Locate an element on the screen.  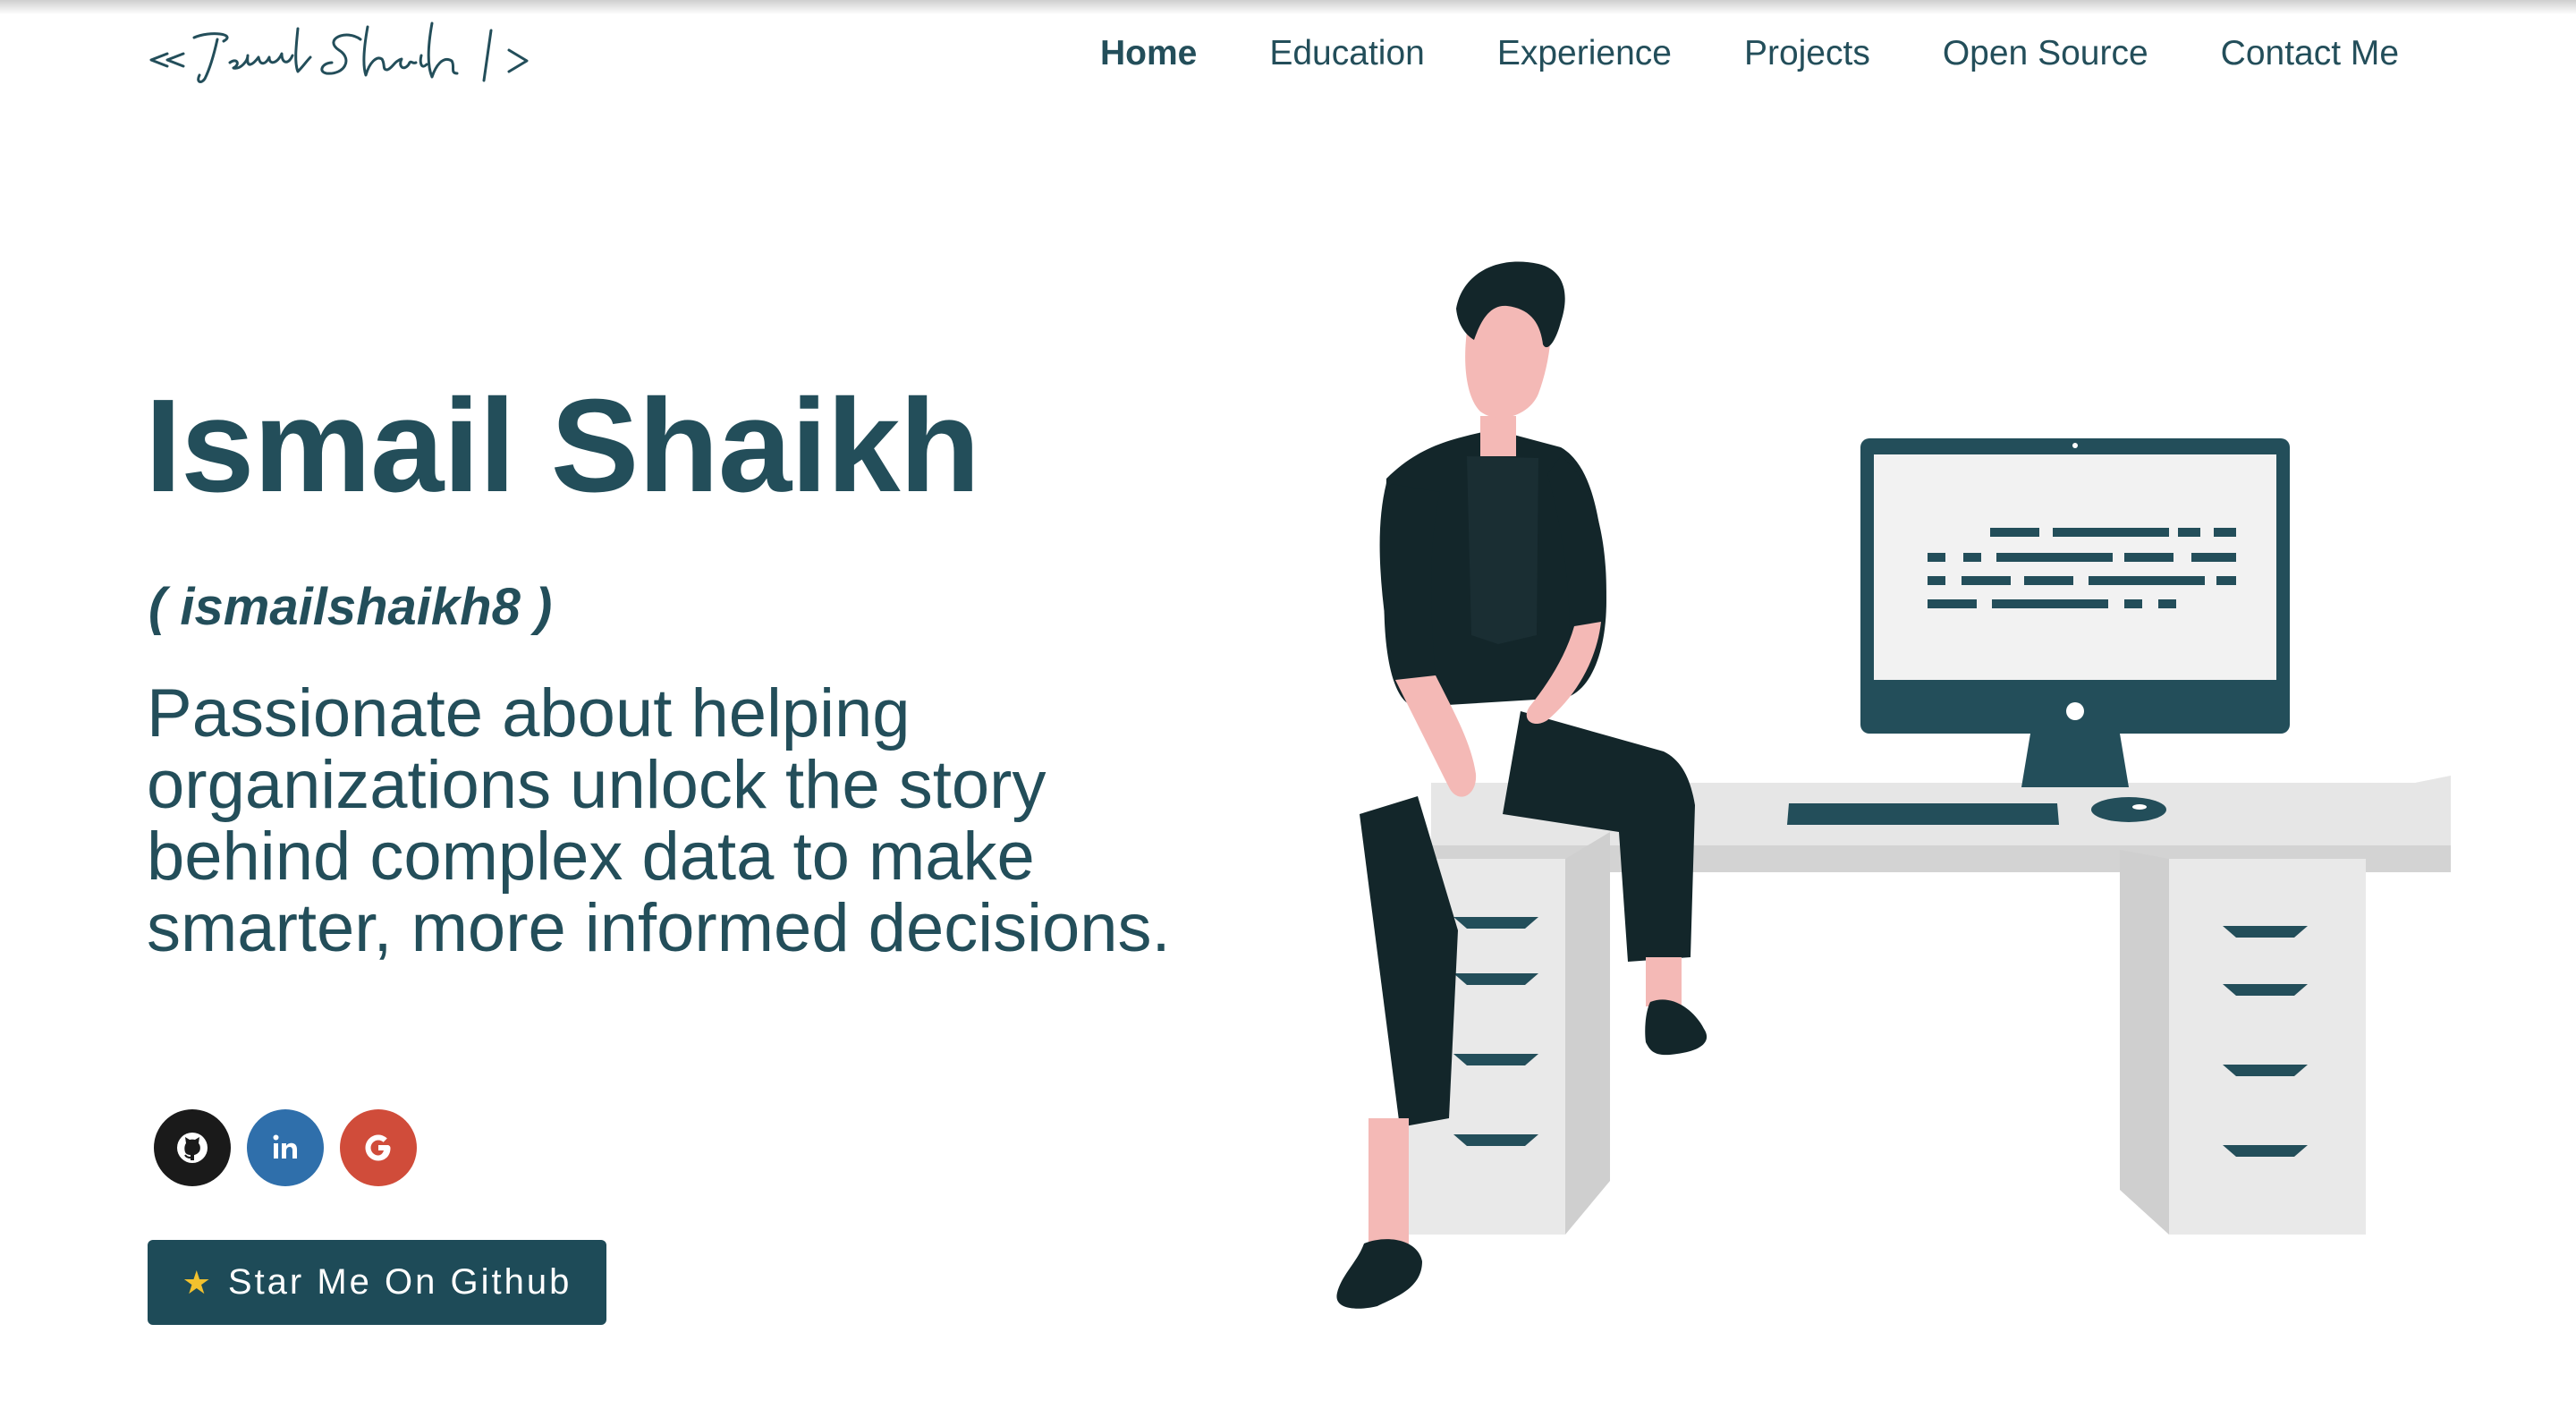
linkedin-link is located at coordinates (285, 1147).